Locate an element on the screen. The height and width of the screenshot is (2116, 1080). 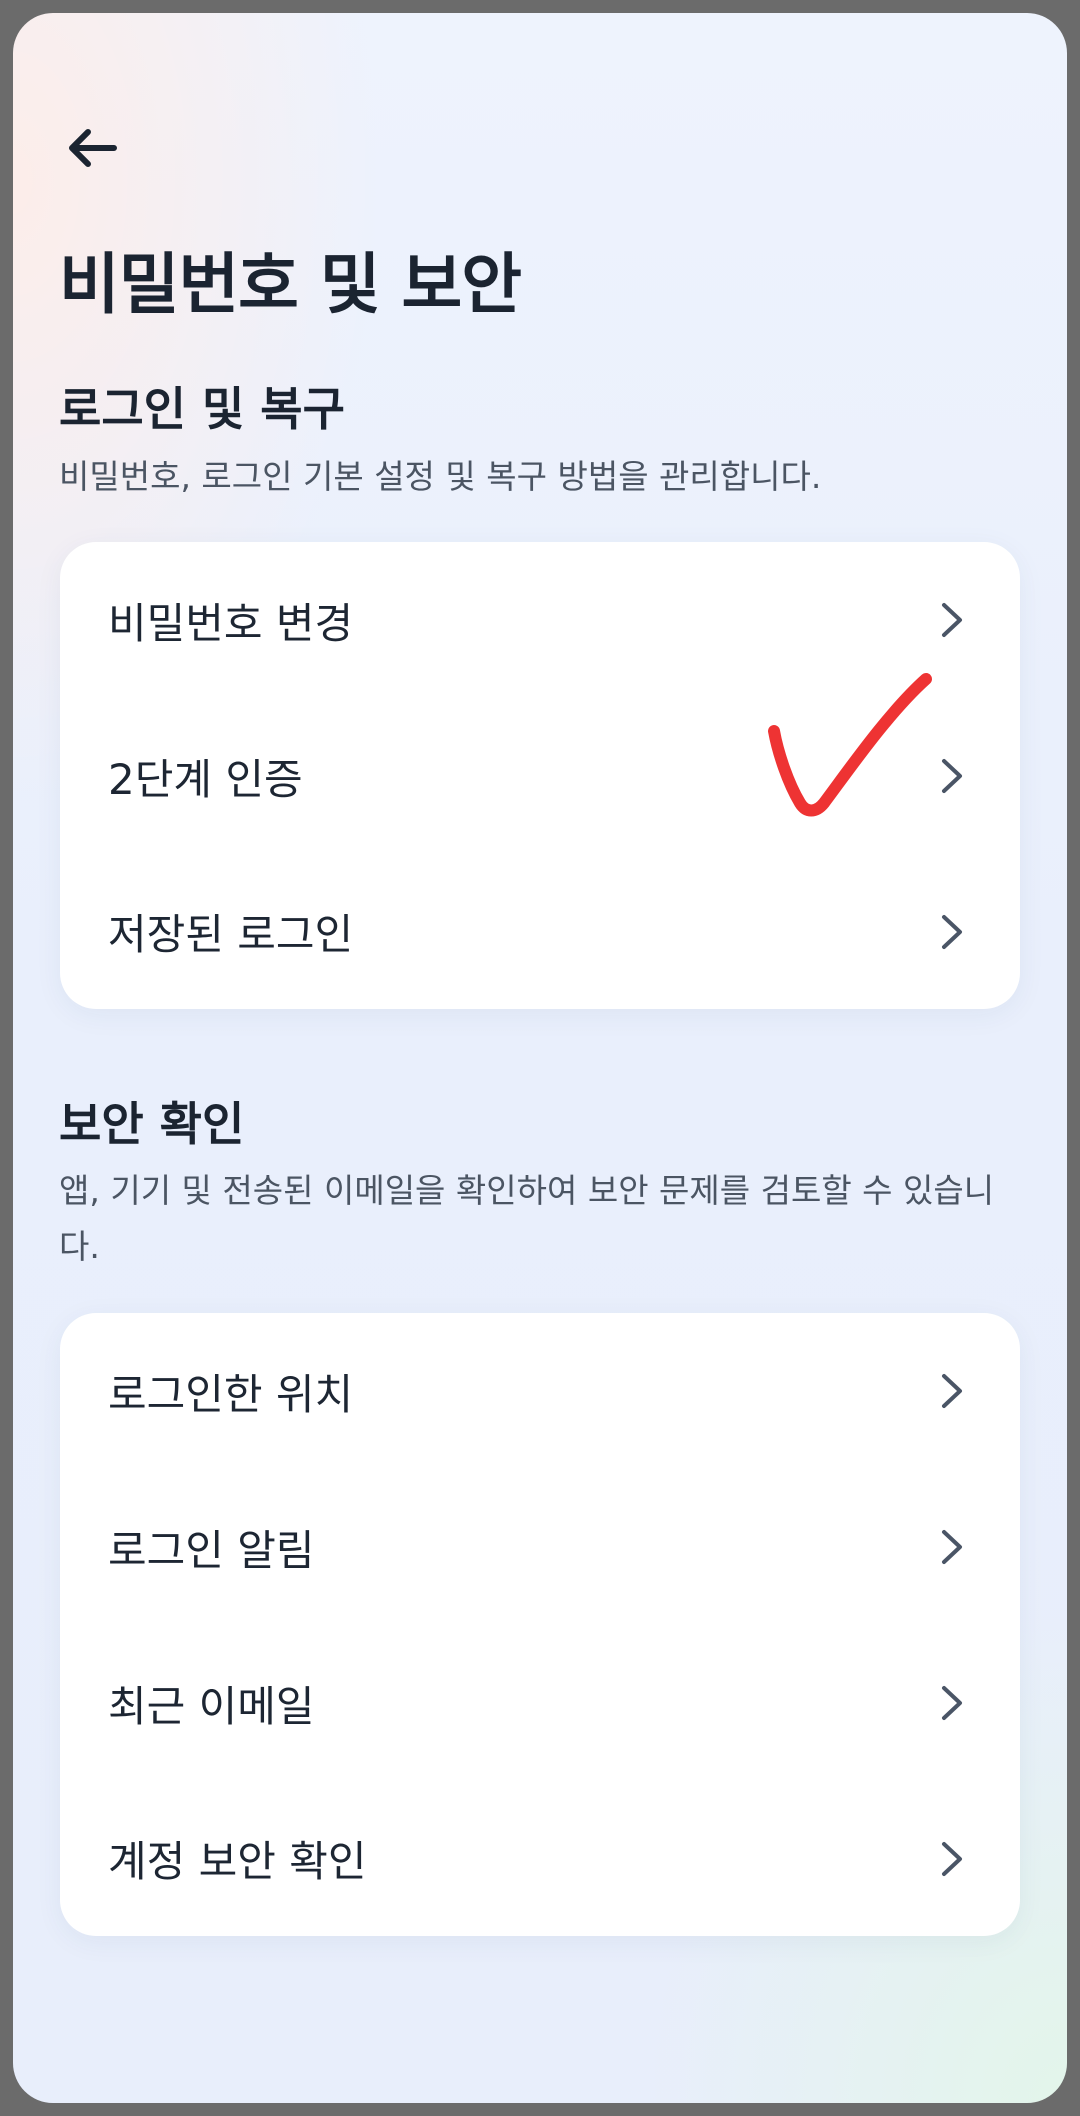
row-saved-logins: 저장된 로그인 is located at coordinates (540, 931).